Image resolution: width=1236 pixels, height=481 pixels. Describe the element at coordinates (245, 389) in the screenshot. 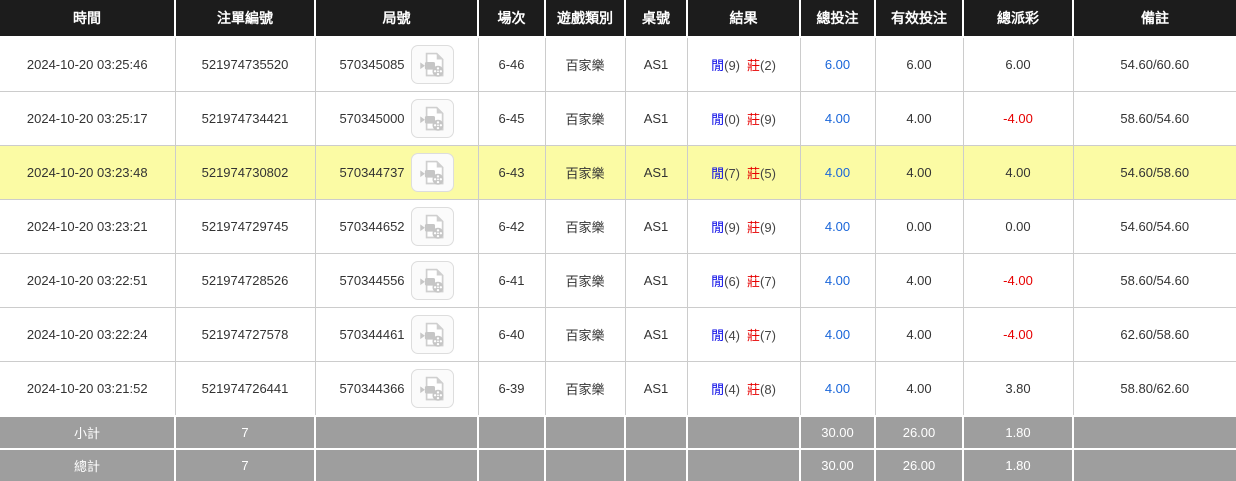

I see `cell-bet-id: 521974726441` at that location.